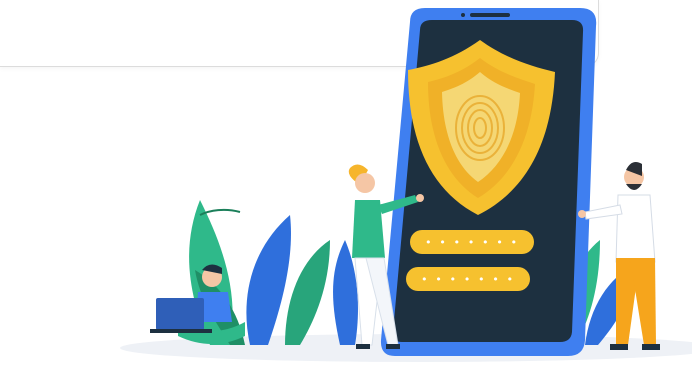 The width and height of the screenshot is (692, 375). I want to click on password-field-1: • • • • • • •, so click(472, 242).